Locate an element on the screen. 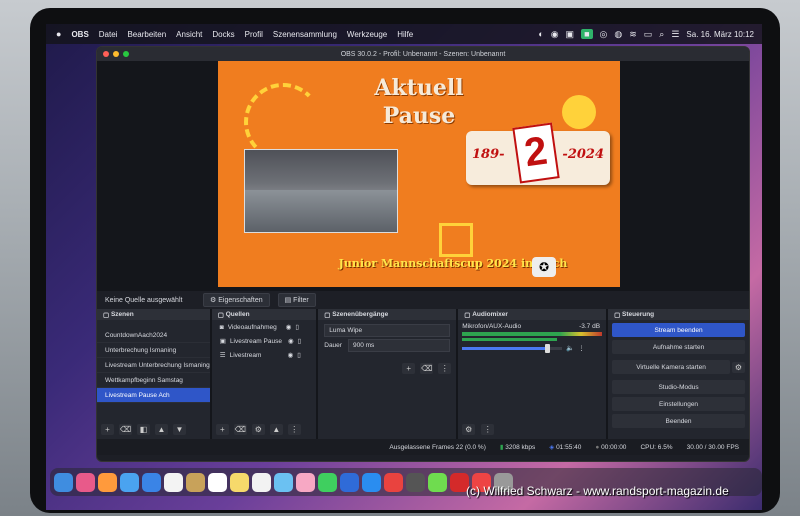 The height and width of the screenshot is (516, 800). menu-profil: Profil is located at coordinates (254, 34).